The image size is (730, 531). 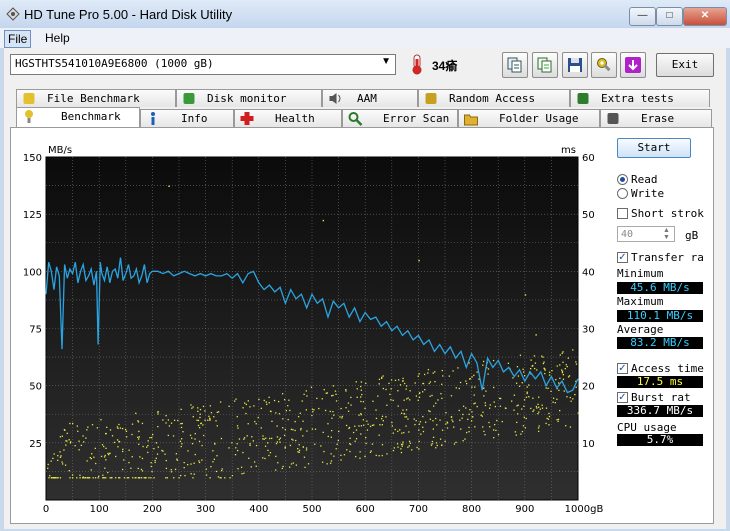 I want to click on write-radio, so click(x=622, y=193).